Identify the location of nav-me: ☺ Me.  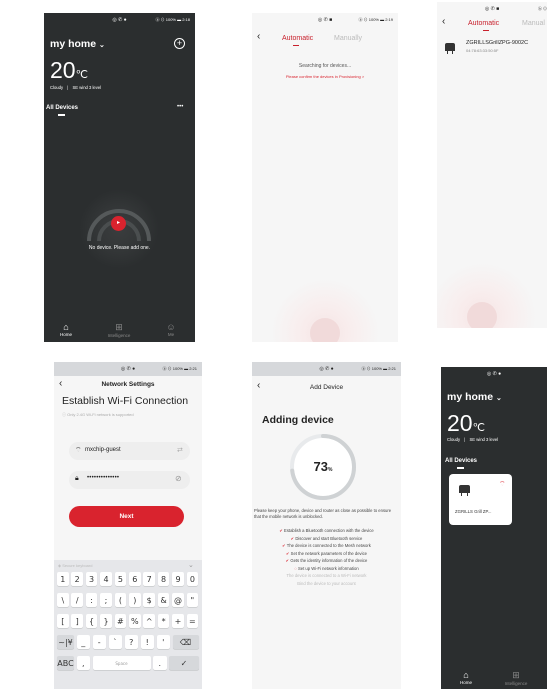
(171, 329).